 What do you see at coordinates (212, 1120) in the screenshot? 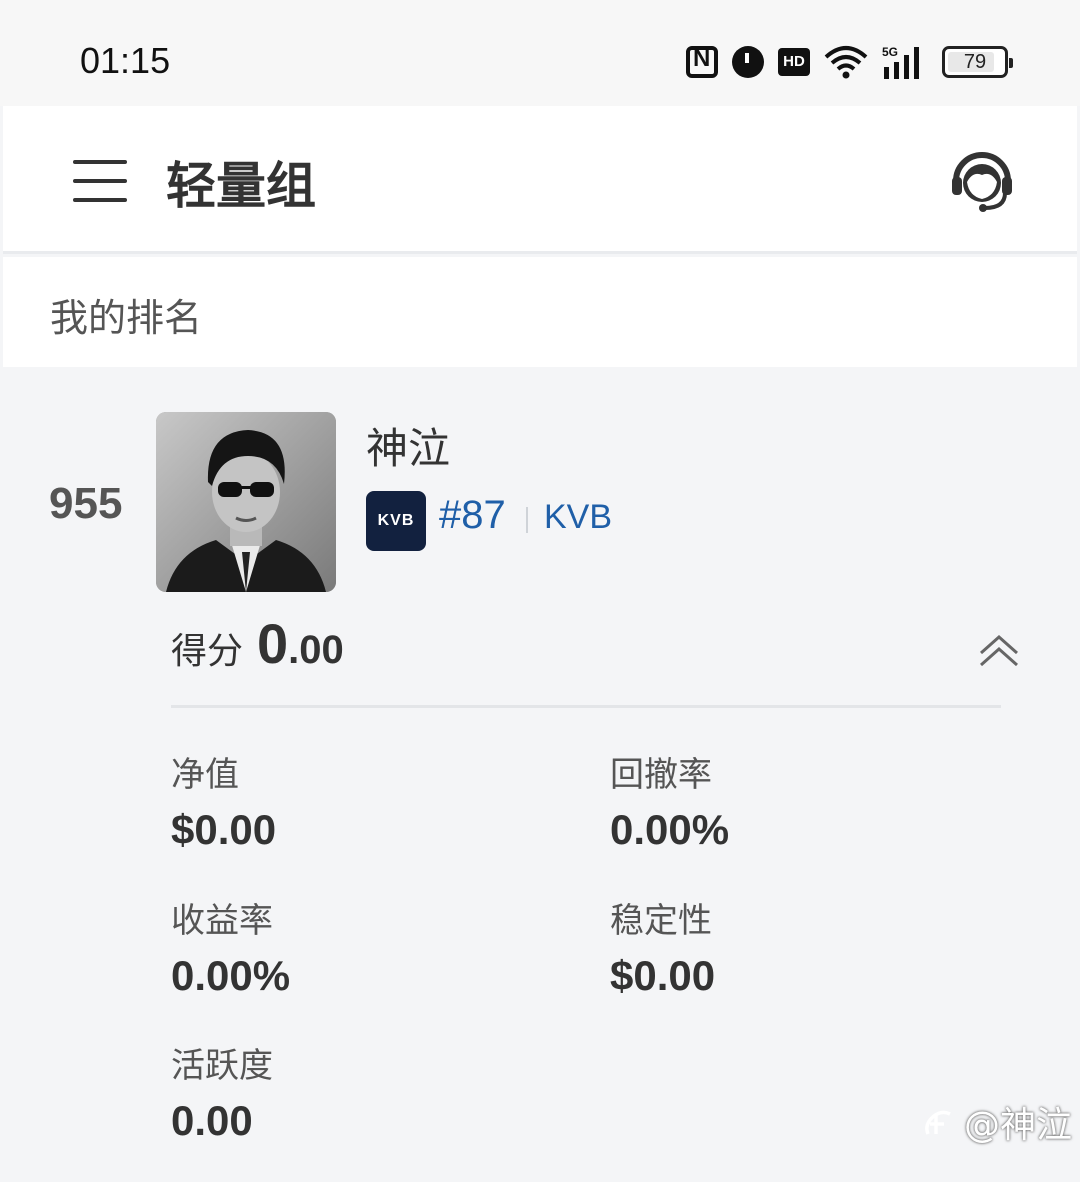
I see `metric-value: 0.00` at bounding box center [212, 1120].